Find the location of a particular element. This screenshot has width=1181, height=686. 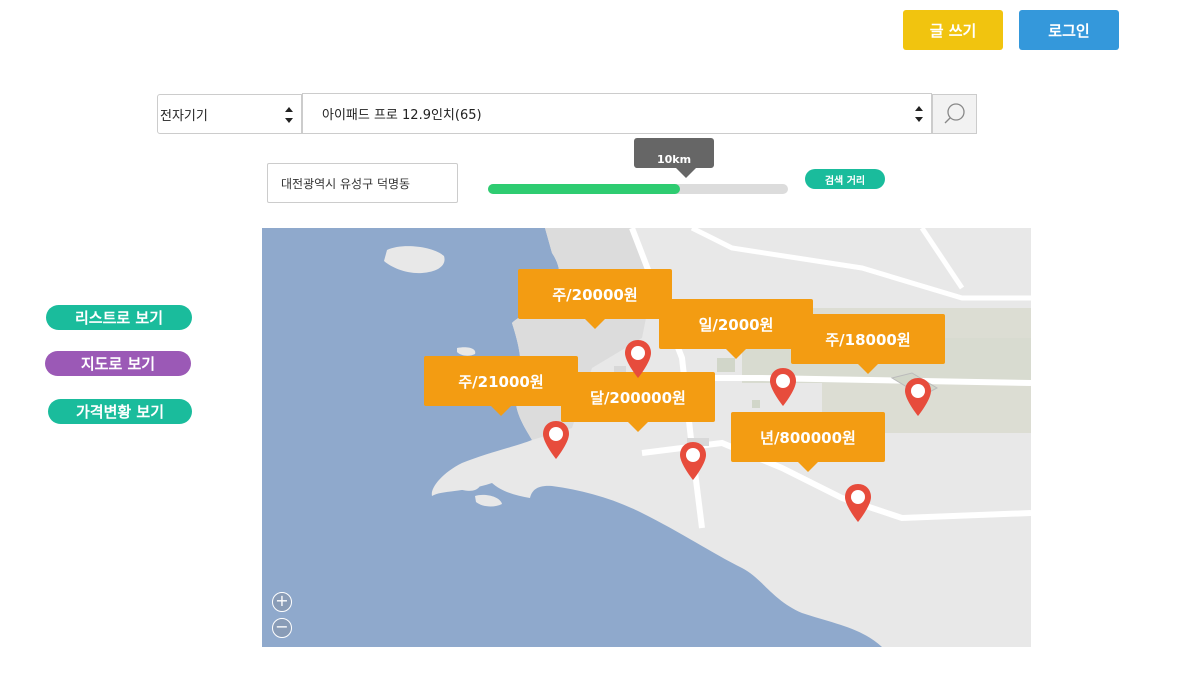

zoom-out-button: − is located at coordinates (282, 628).